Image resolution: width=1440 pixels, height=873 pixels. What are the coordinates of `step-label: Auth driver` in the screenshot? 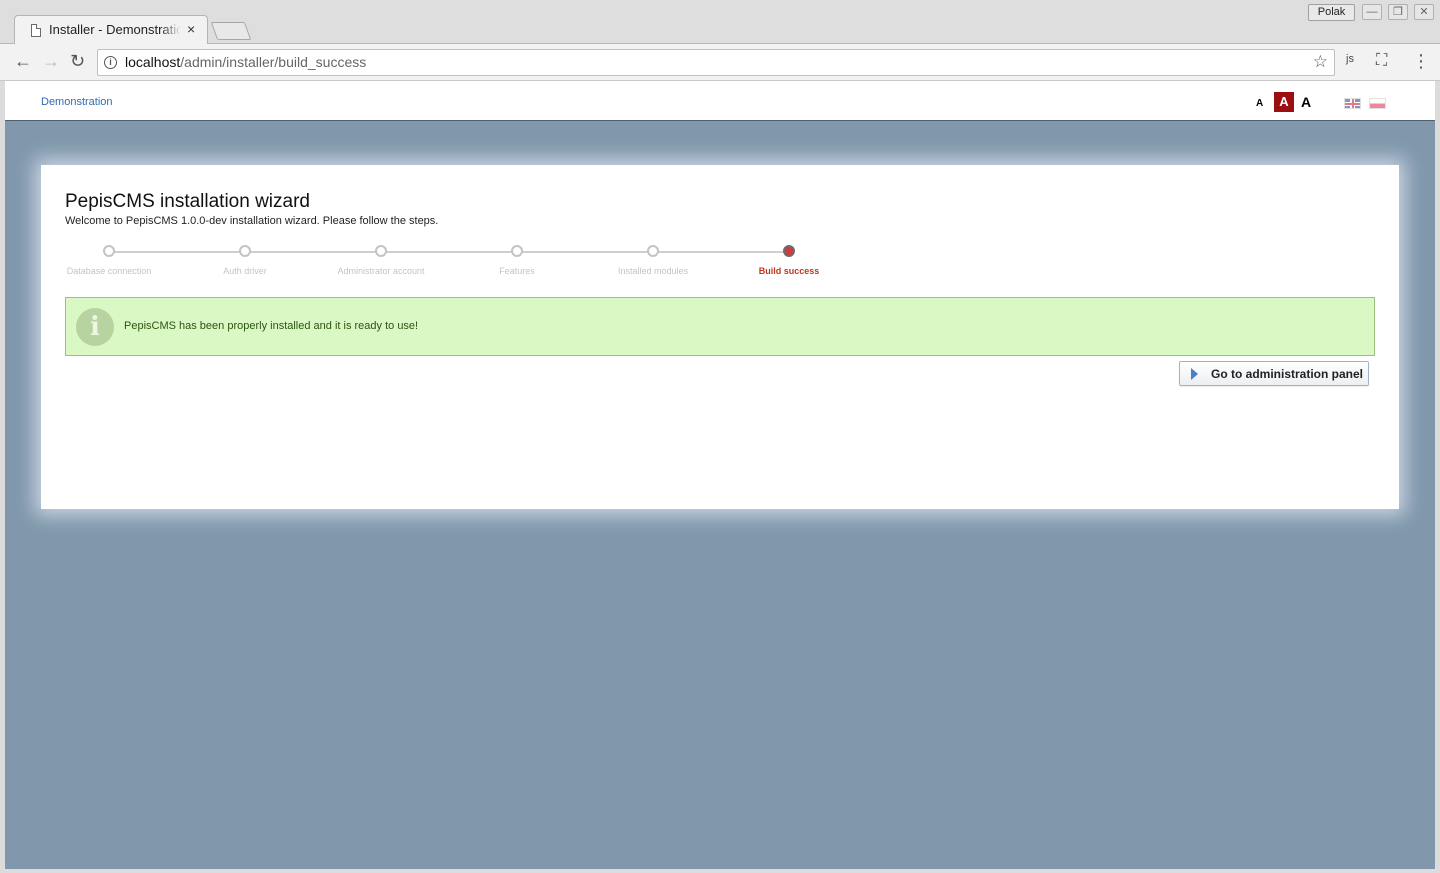 It's located at (245, 271).